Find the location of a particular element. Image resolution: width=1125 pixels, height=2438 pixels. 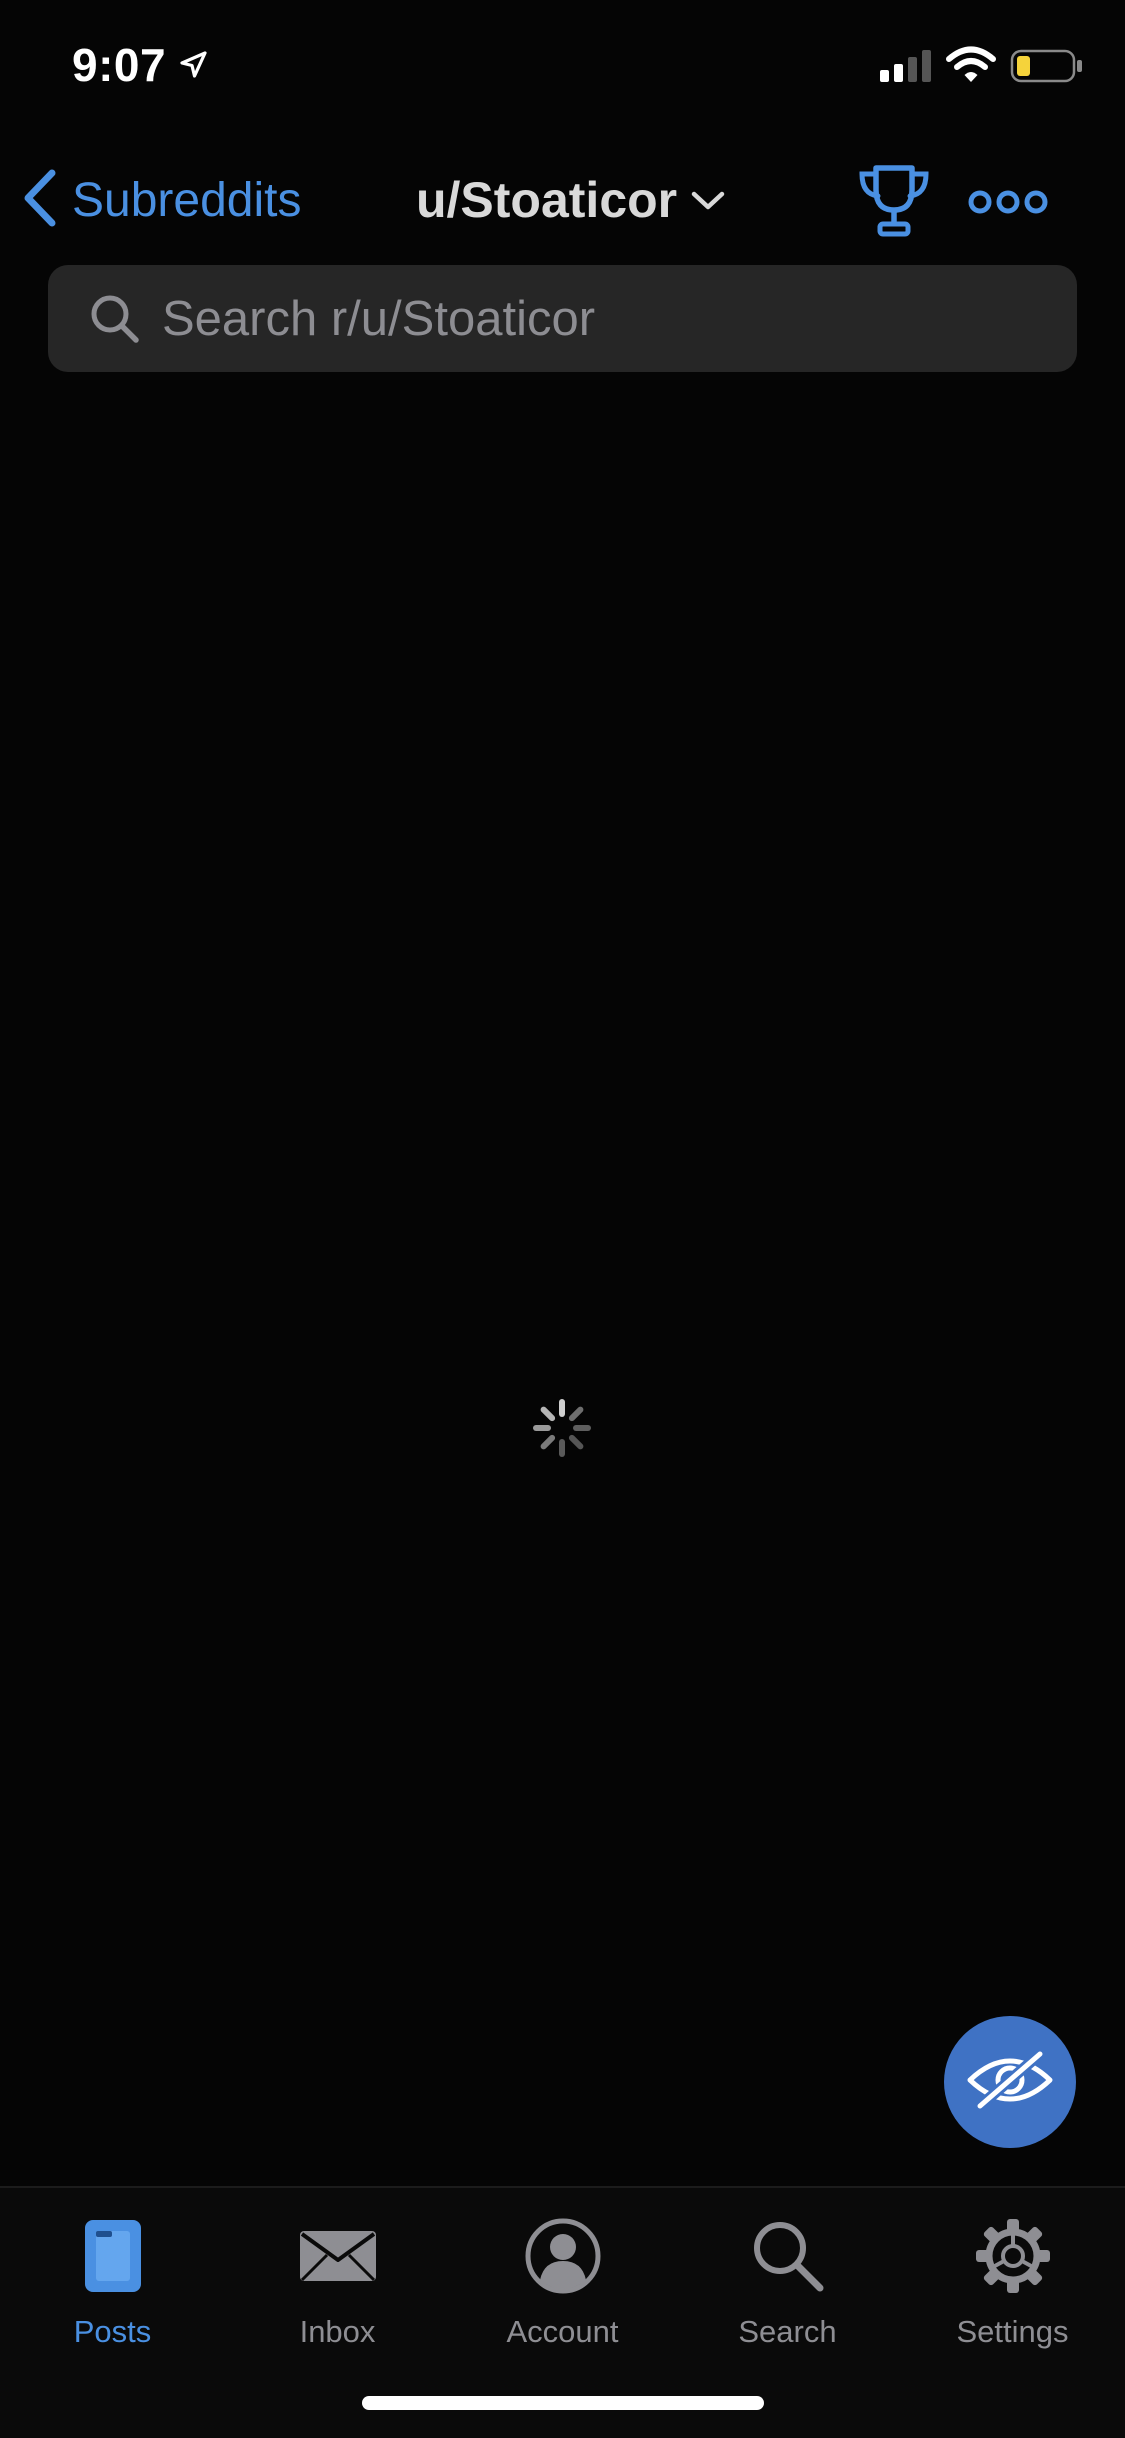

trophy-button is located at coordinates (894, 200).